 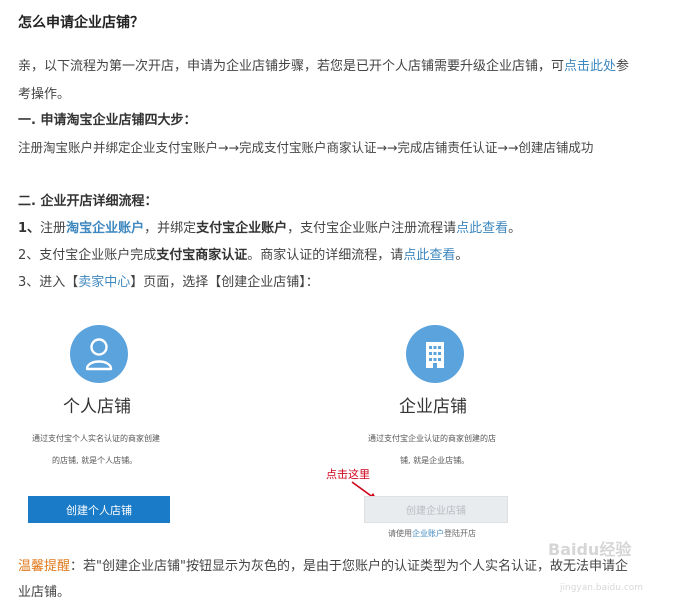 What do you see at coordinates (44, 94) in the screenshot?
I see `intro-line-2: 考操作。` at bounding box center [44, 94].